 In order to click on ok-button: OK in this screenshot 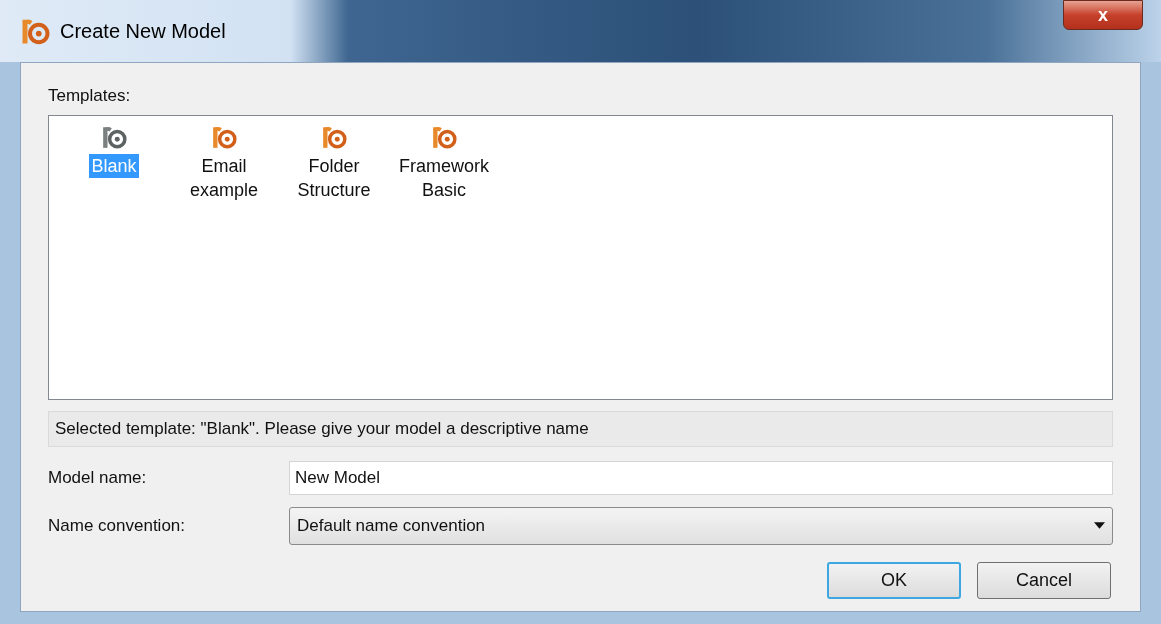, I will do `click(894, 580)`.